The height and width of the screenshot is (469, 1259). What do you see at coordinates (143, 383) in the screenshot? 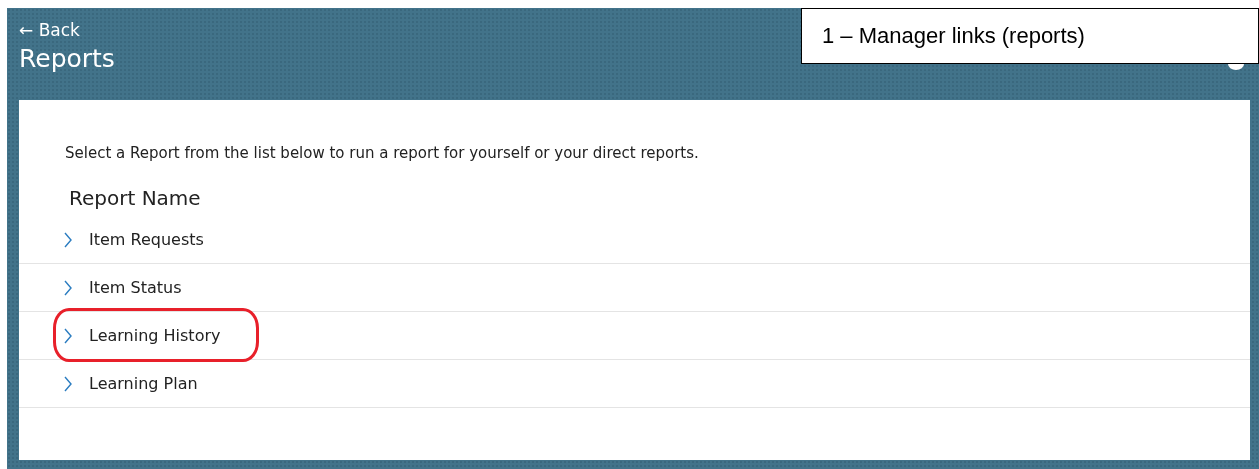
I see `report-link: Learning Plan` at bounding box center [143, 383].